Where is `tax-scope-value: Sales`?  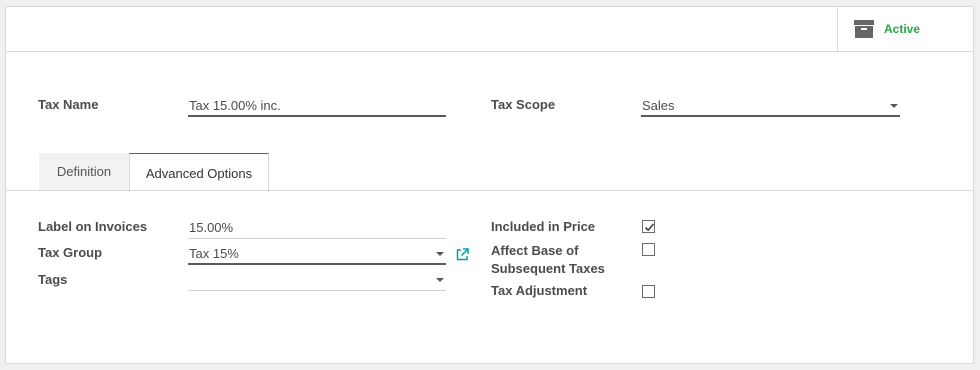 tax-scope-value: Sales is located at coordinates (658, 105).